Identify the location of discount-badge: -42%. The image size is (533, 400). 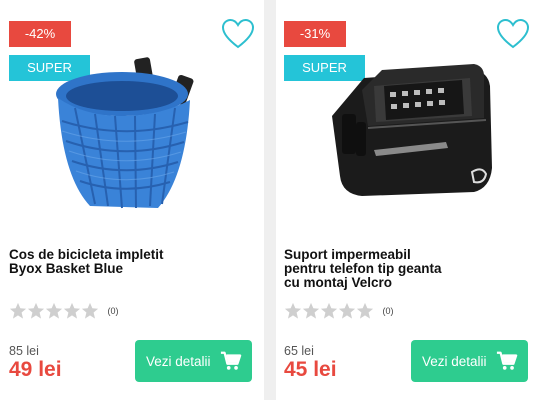
(40, 34).